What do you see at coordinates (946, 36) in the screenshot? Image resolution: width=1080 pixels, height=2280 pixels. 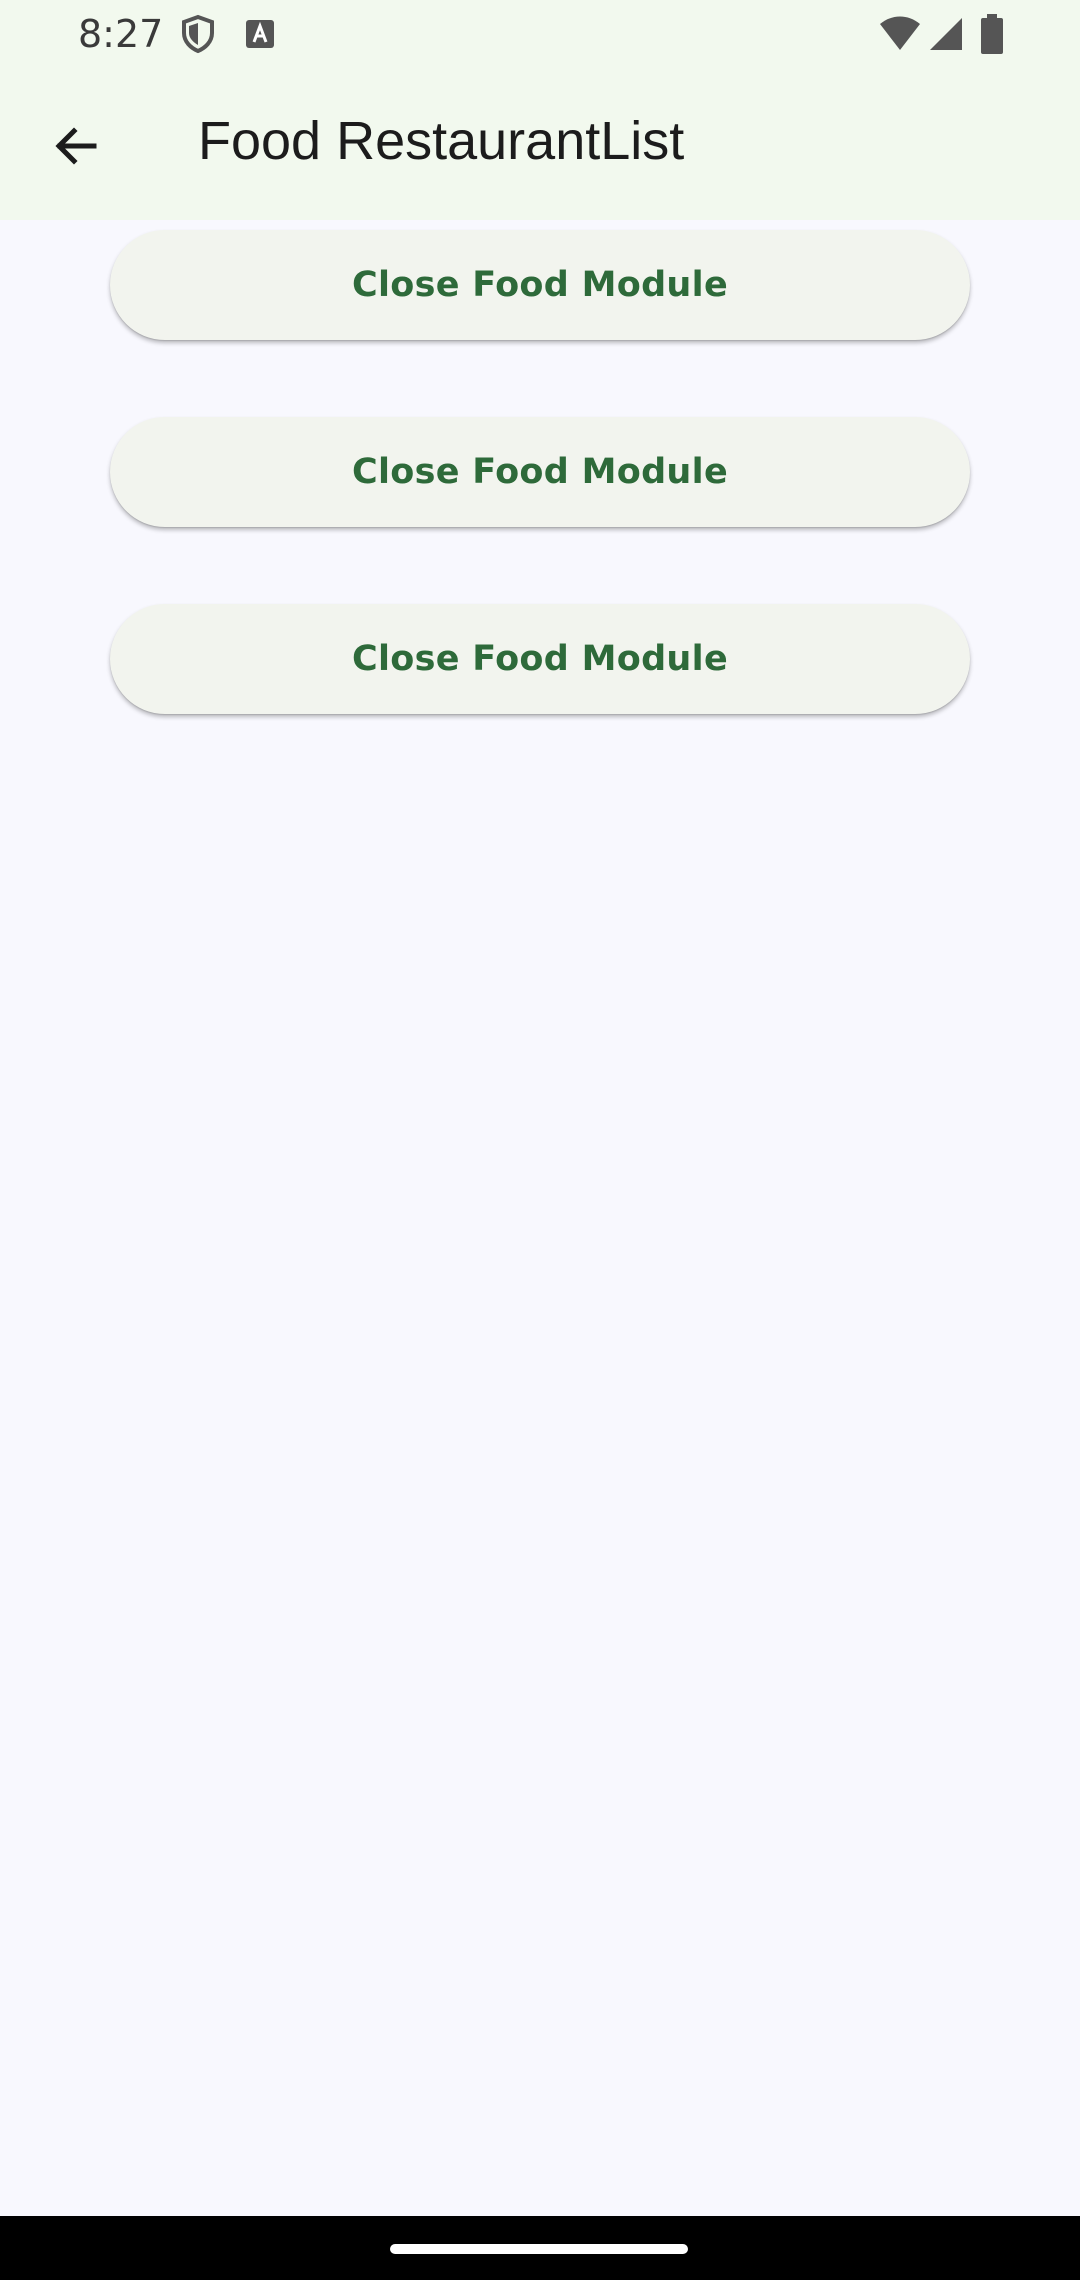 I see `signal-icon` at bounding box center [946, 36].